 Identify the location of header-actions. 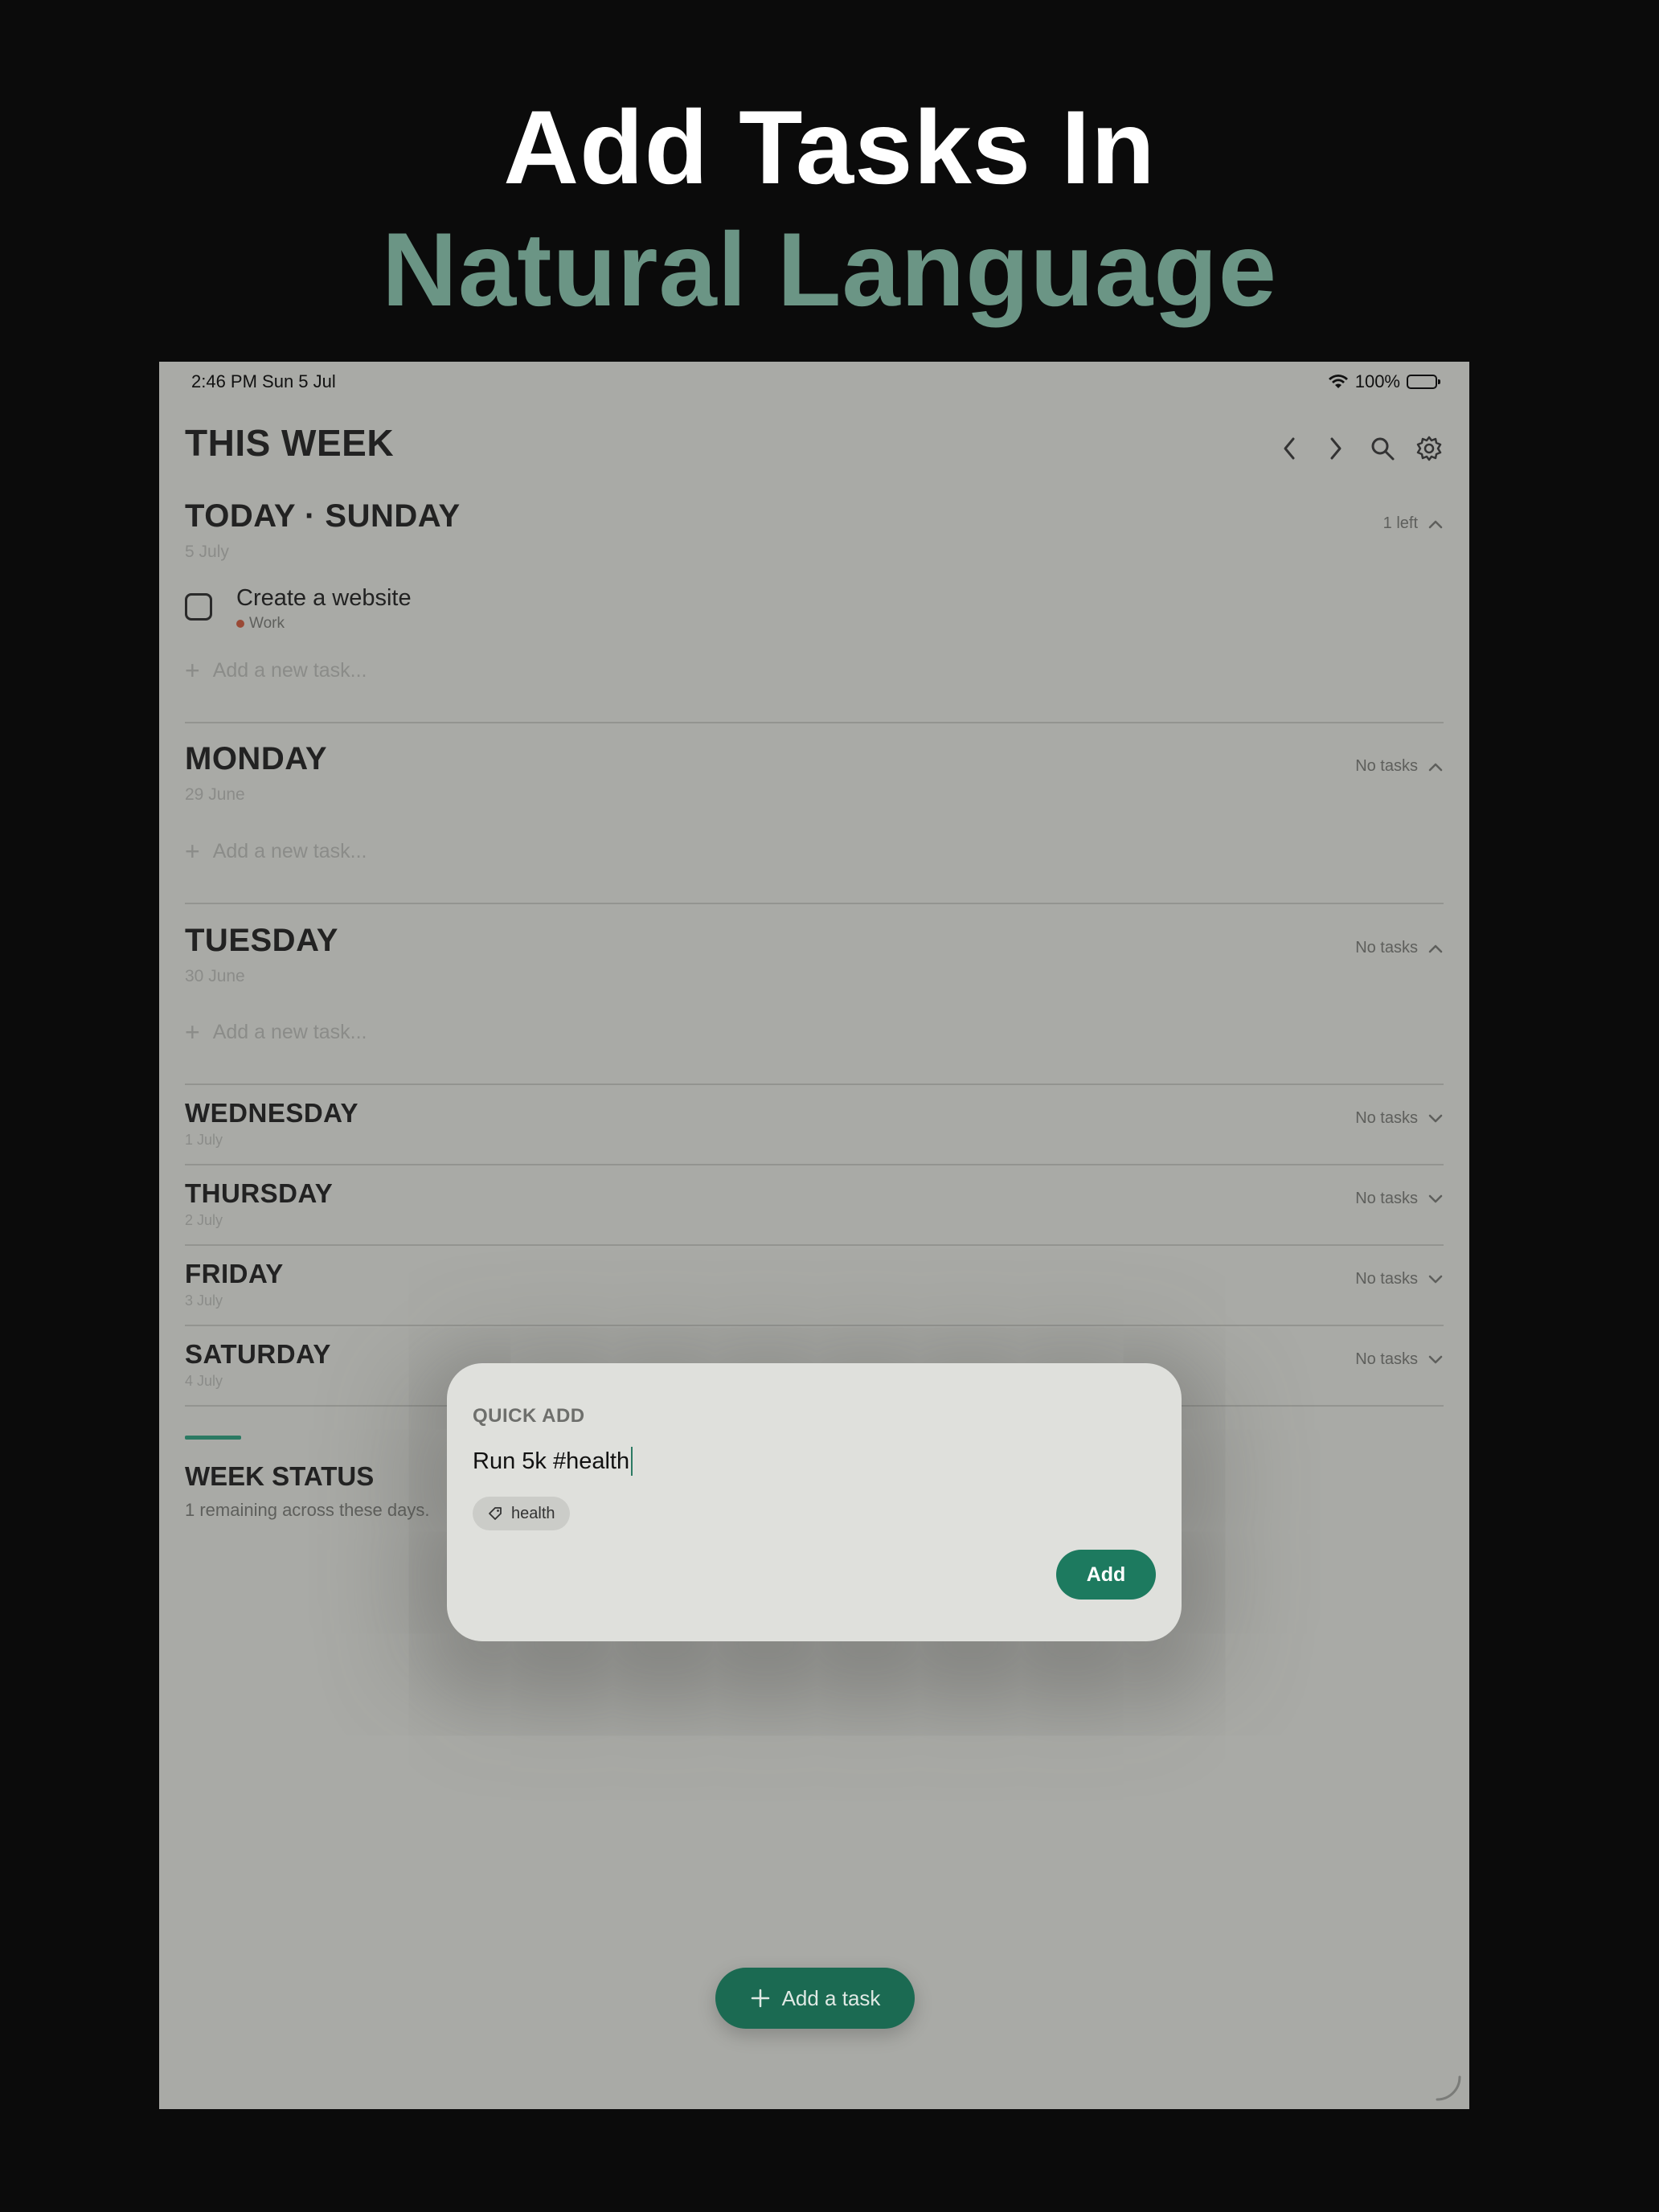
(1359, 448).